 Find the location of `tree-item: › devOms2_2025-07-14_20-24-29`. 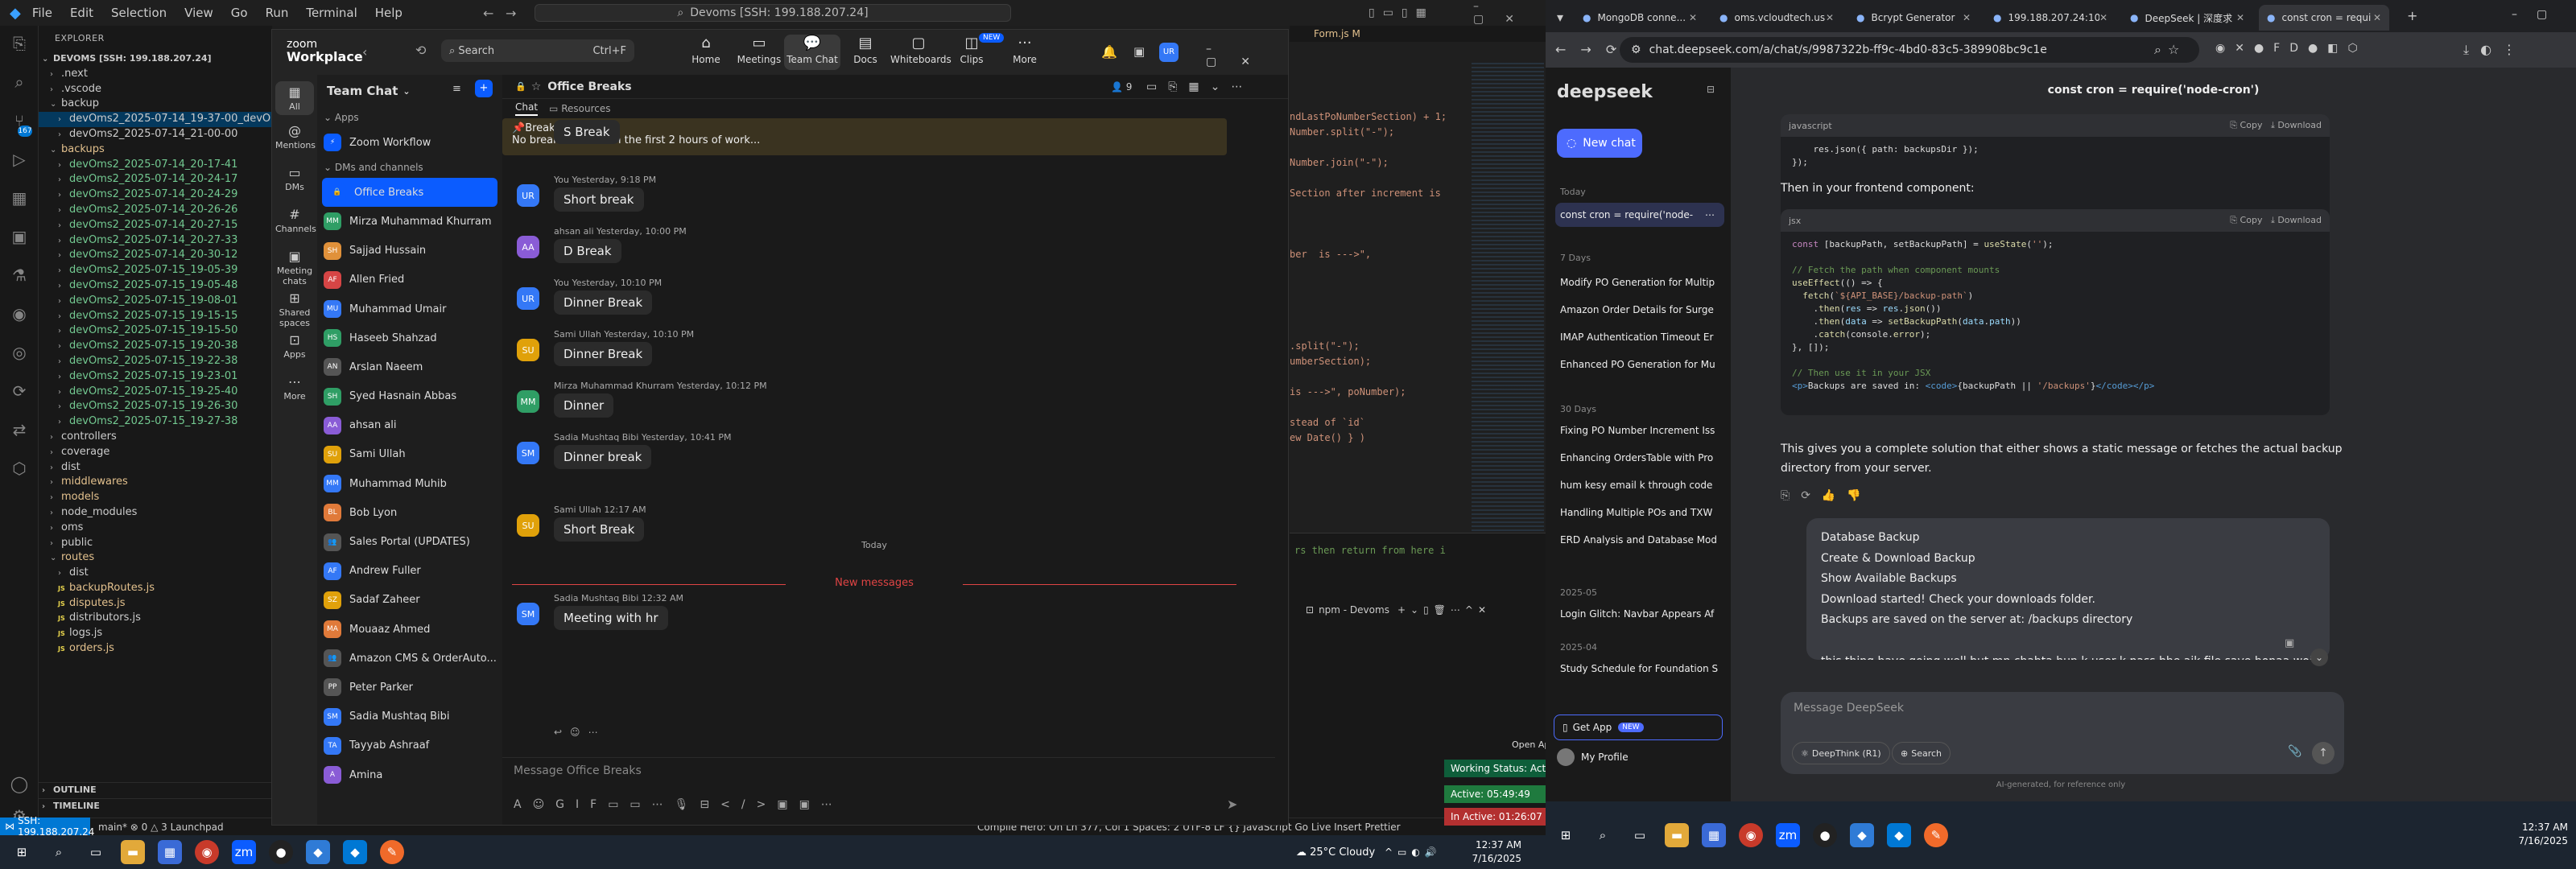

tree-item: › devOms2_2025-07-14_20-24-29 is located at coordinates (155, 195).